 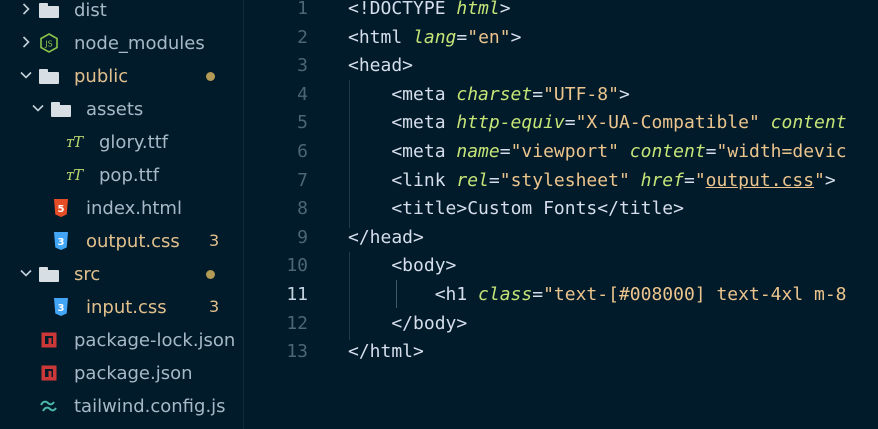 I want to click on code-token: </html>, so click(x=386, y=352).